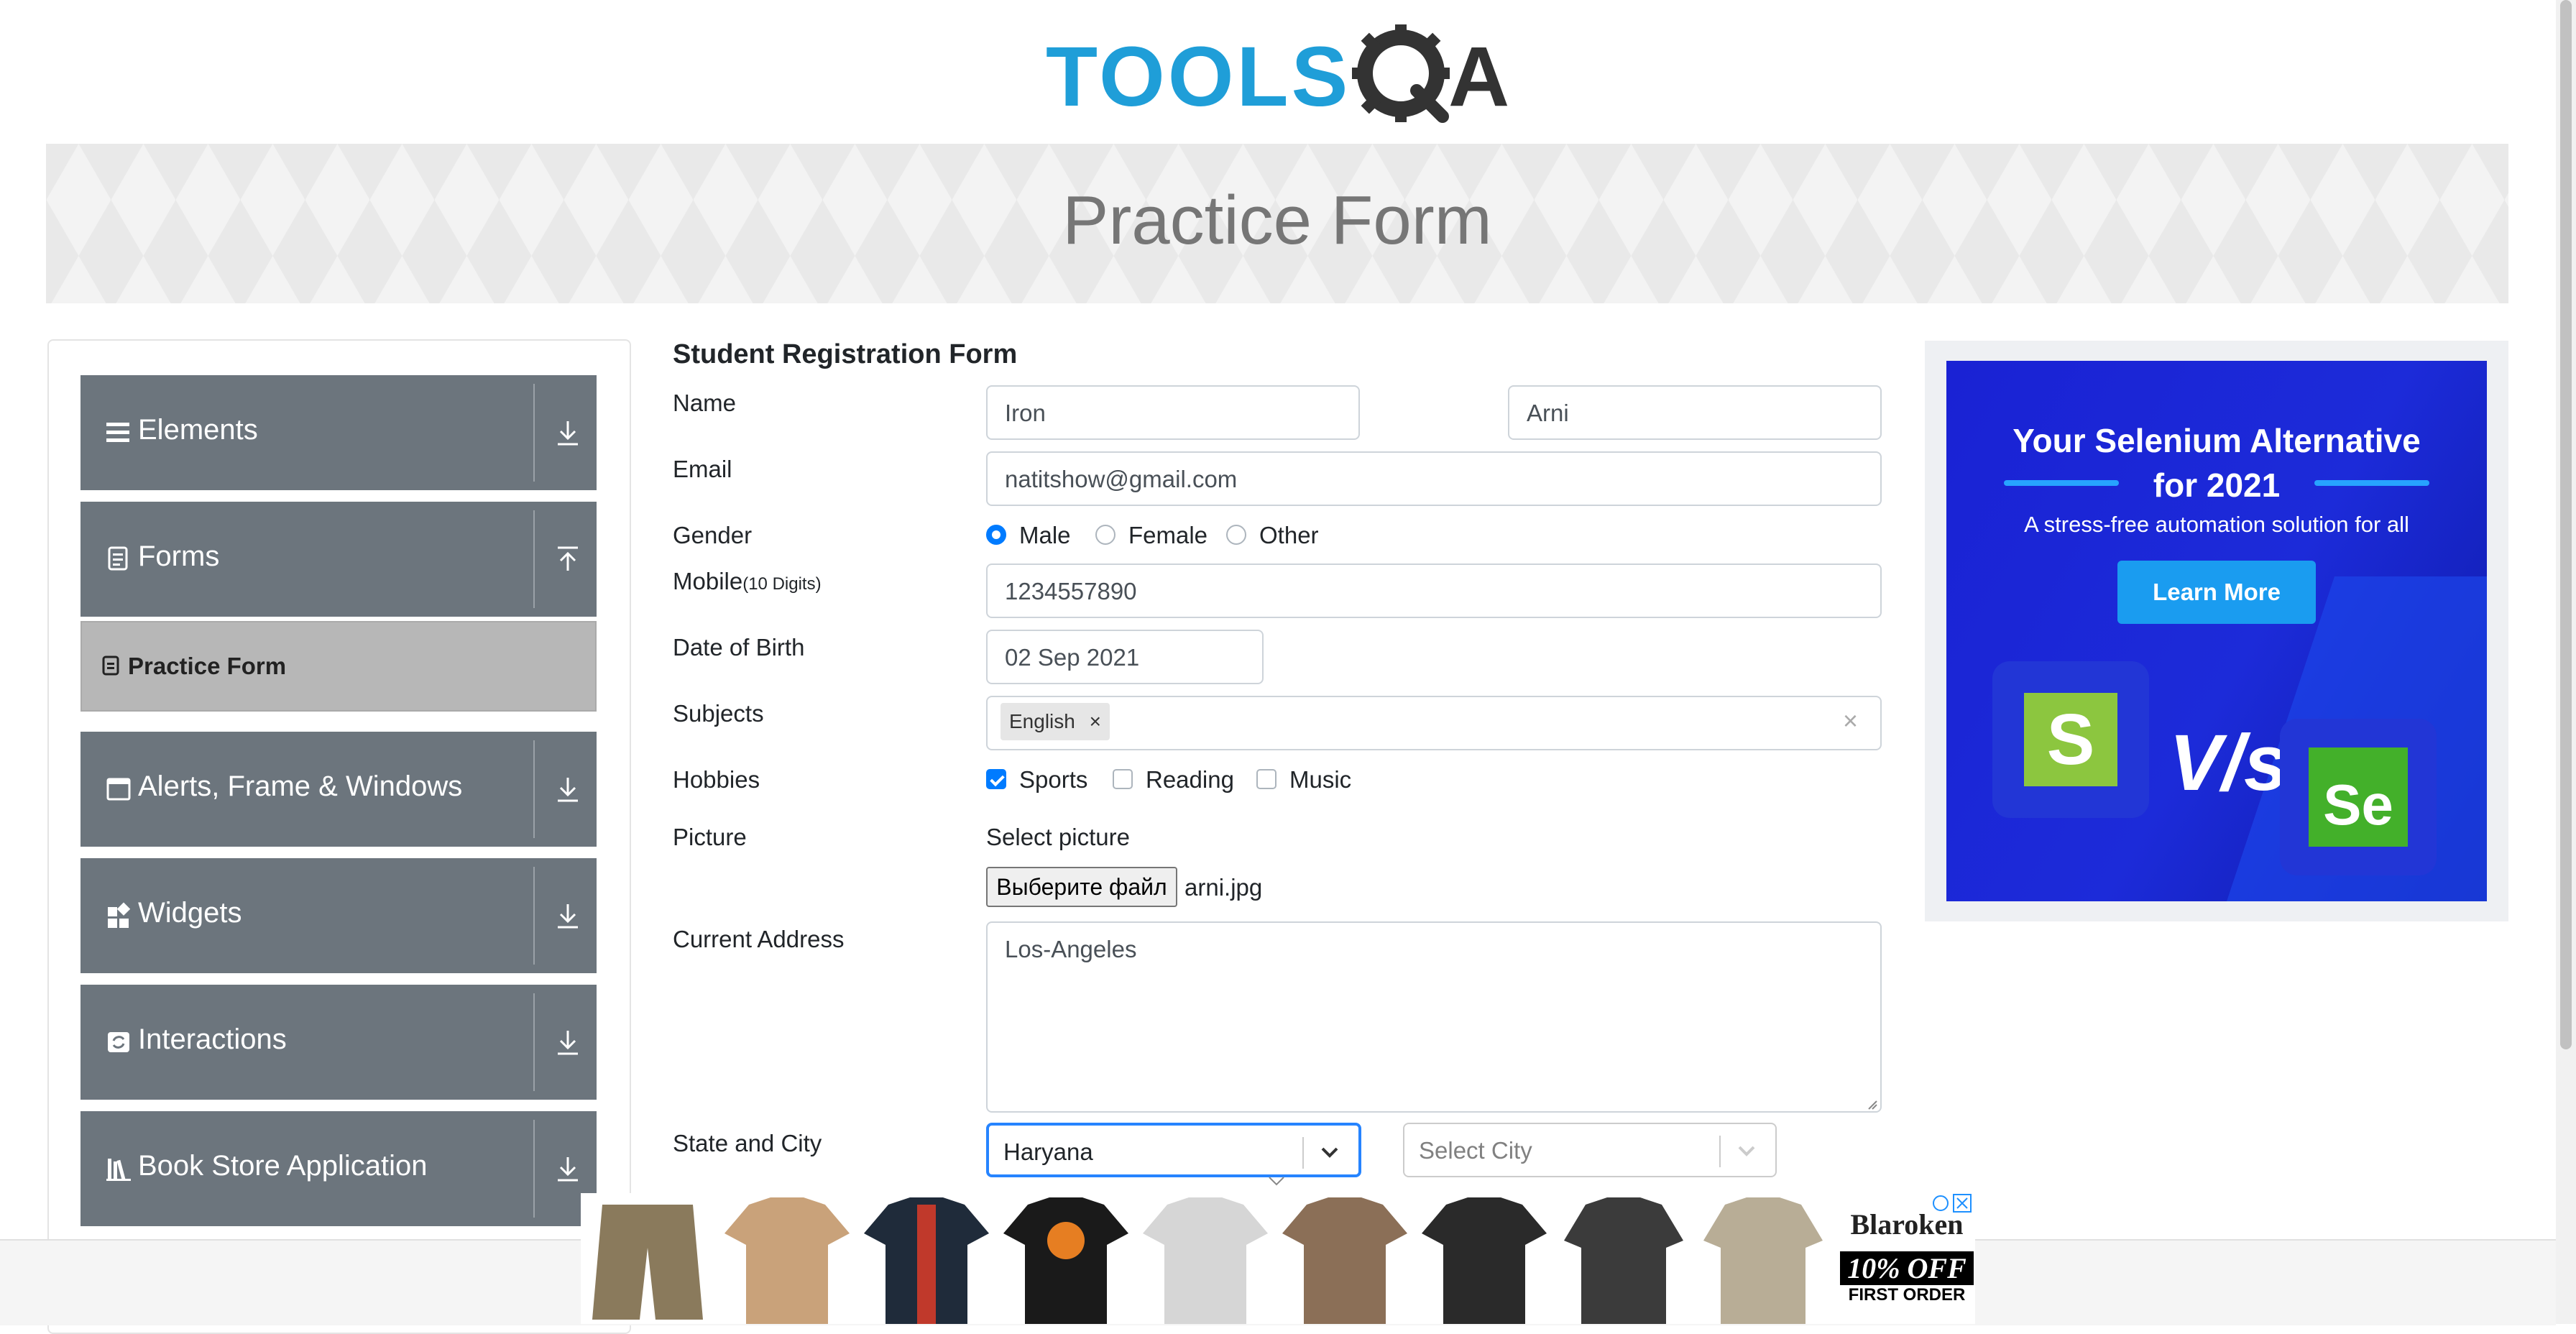 The image size is (2576, 1334). Describe the element at coordinates (1907, 1295) in the screenshot. I see `ad-offer-sub: FIRST ORDER` at that location.